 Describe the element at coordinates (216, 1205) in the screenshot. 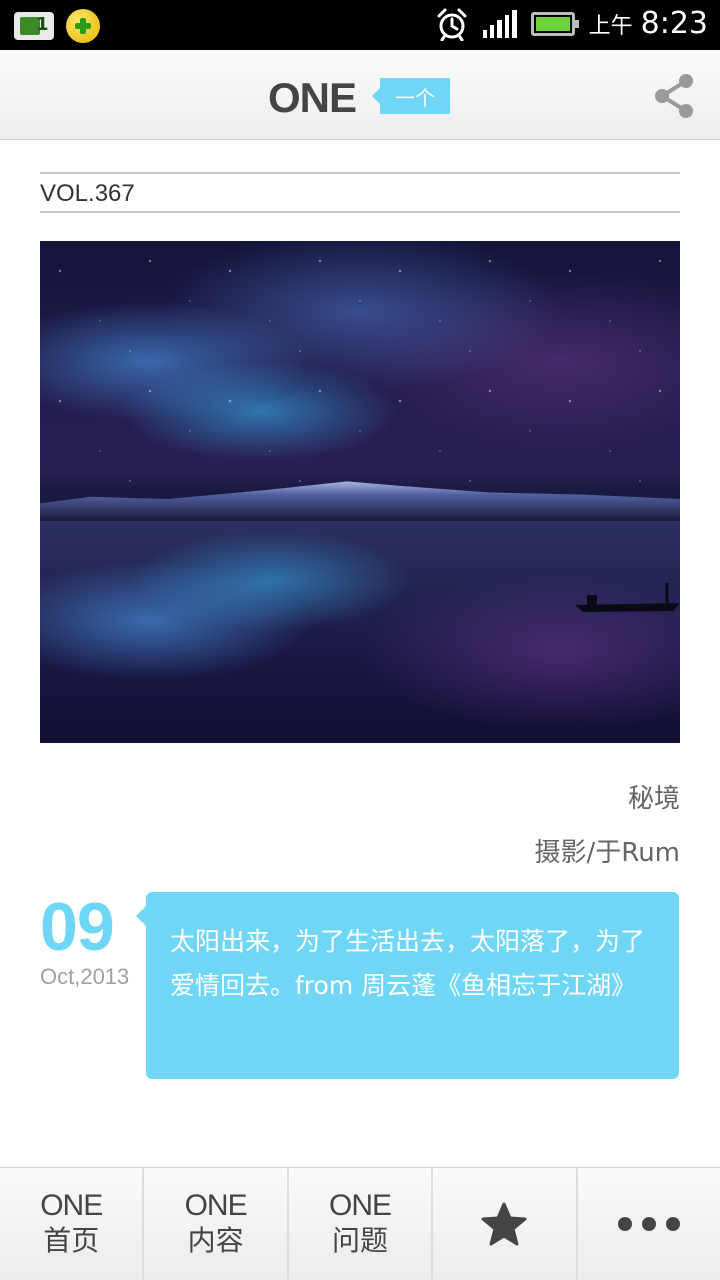

I see `nav-content-en: ONE` at that location.